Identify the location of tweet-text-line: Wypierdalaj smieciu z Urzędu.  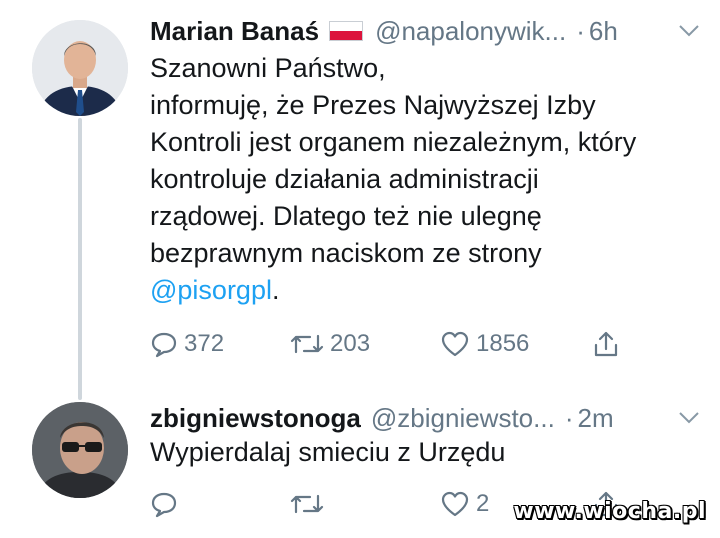
(328, 452).